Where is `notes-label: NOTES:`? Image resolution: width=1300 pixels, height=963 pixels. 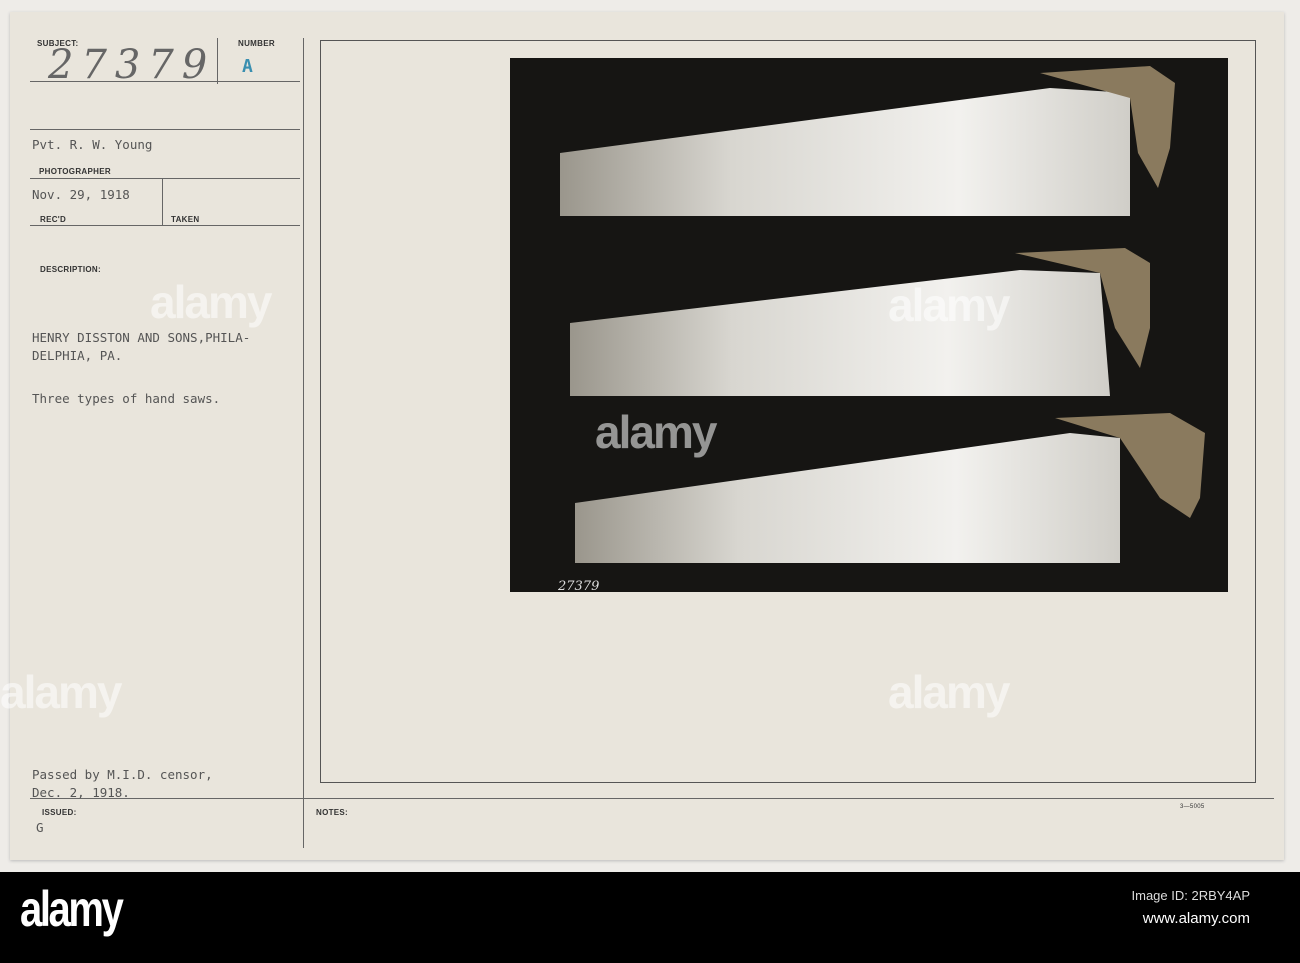 notes-label: NOTES: is located at coordinates (332, 812).